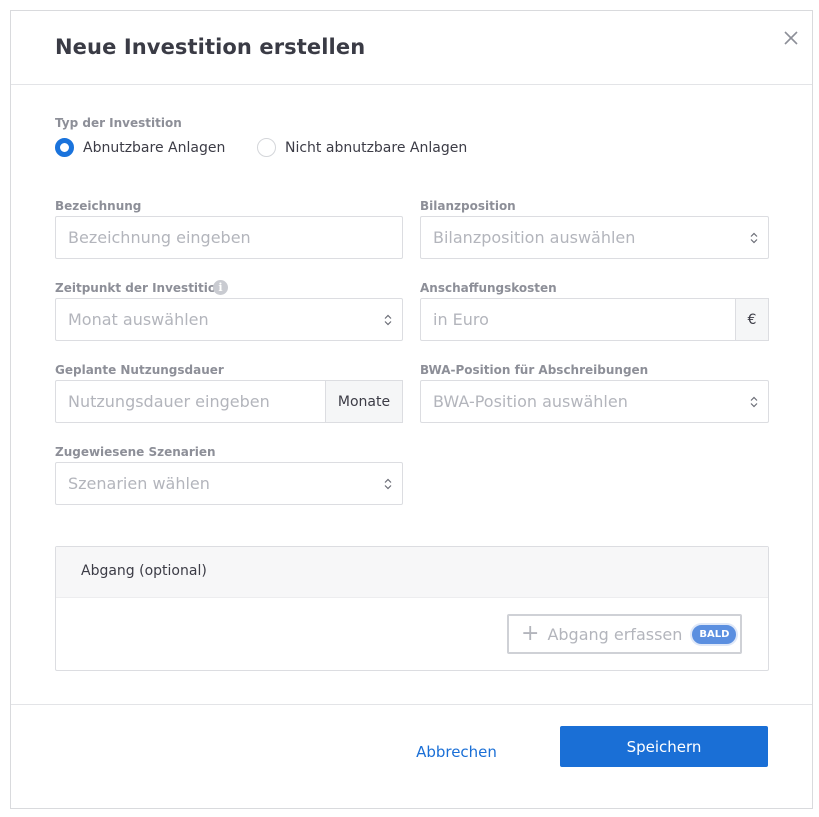 Image resolution: width=819 pixels, height=817 pixels. I want to click on investment-type-label: Typ der Investition, so click(118, 123).